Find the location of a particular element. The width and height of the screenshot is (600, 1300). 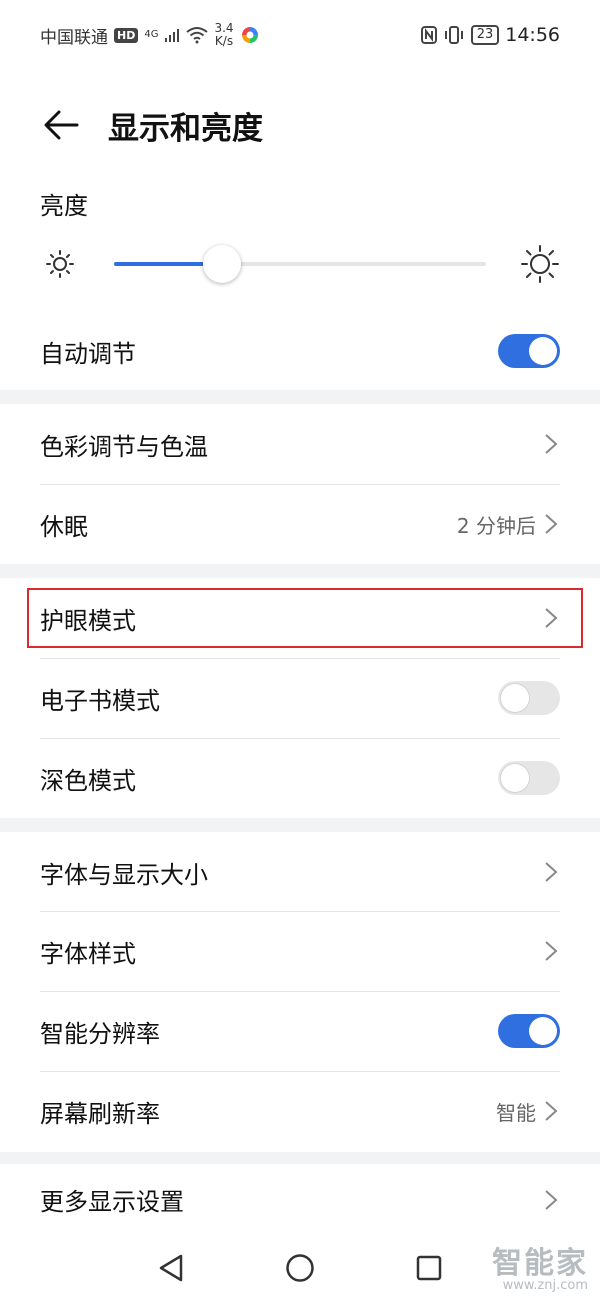

refresh-rate-label: 屏幕刷新率 is located at coordinates (100, 1113).